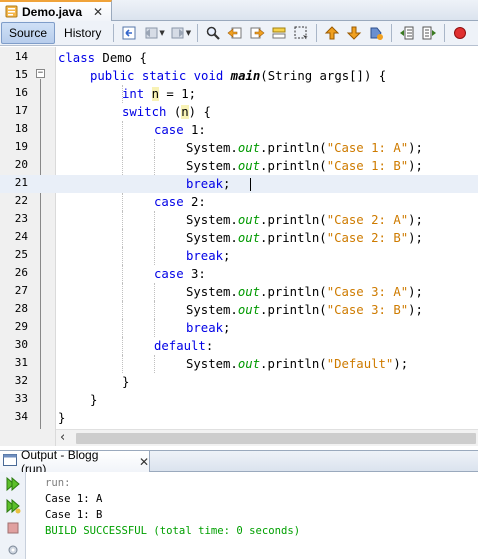 Image resolution: width=478 pixels, height=559 pixels. Describe the element at coordinates (144, 462) in the screenshot. I see `close-output-icon: ✕` at that location.